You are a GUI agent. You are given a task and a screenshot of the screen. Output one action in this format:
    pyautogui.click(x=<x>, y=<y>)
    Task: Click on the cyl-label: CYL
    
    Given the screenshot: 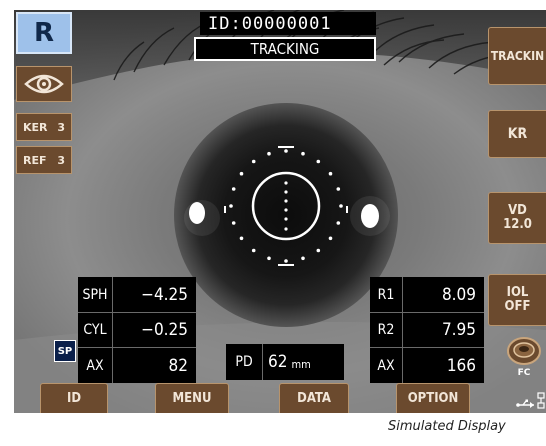 What is the action you would take?
    pyautogui.click(x=95, y=330)
    